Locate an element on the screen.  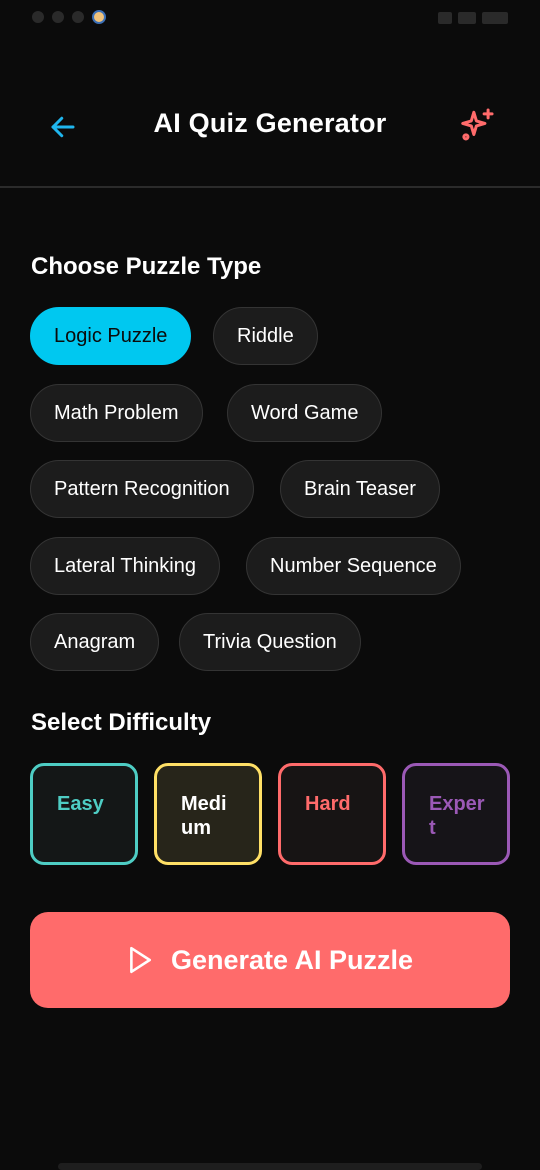
generate-button-label: Generate AI Puzzle is located at coordinates (292, 959).